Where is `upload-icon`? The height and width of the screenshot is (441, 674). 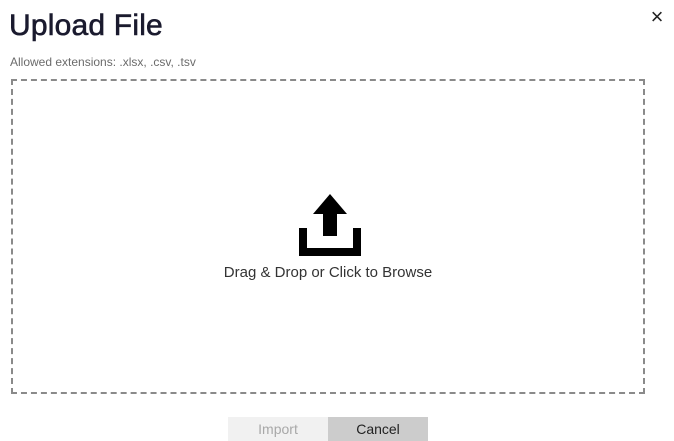 upload-icon is located at coordinates (330, 225).